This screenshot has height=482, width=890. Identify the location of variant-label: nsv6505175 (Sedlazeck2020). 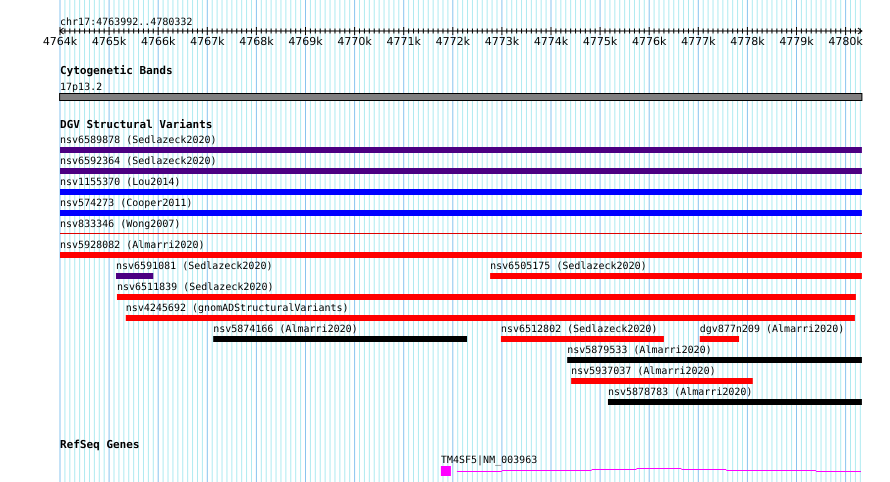
(568, 266).